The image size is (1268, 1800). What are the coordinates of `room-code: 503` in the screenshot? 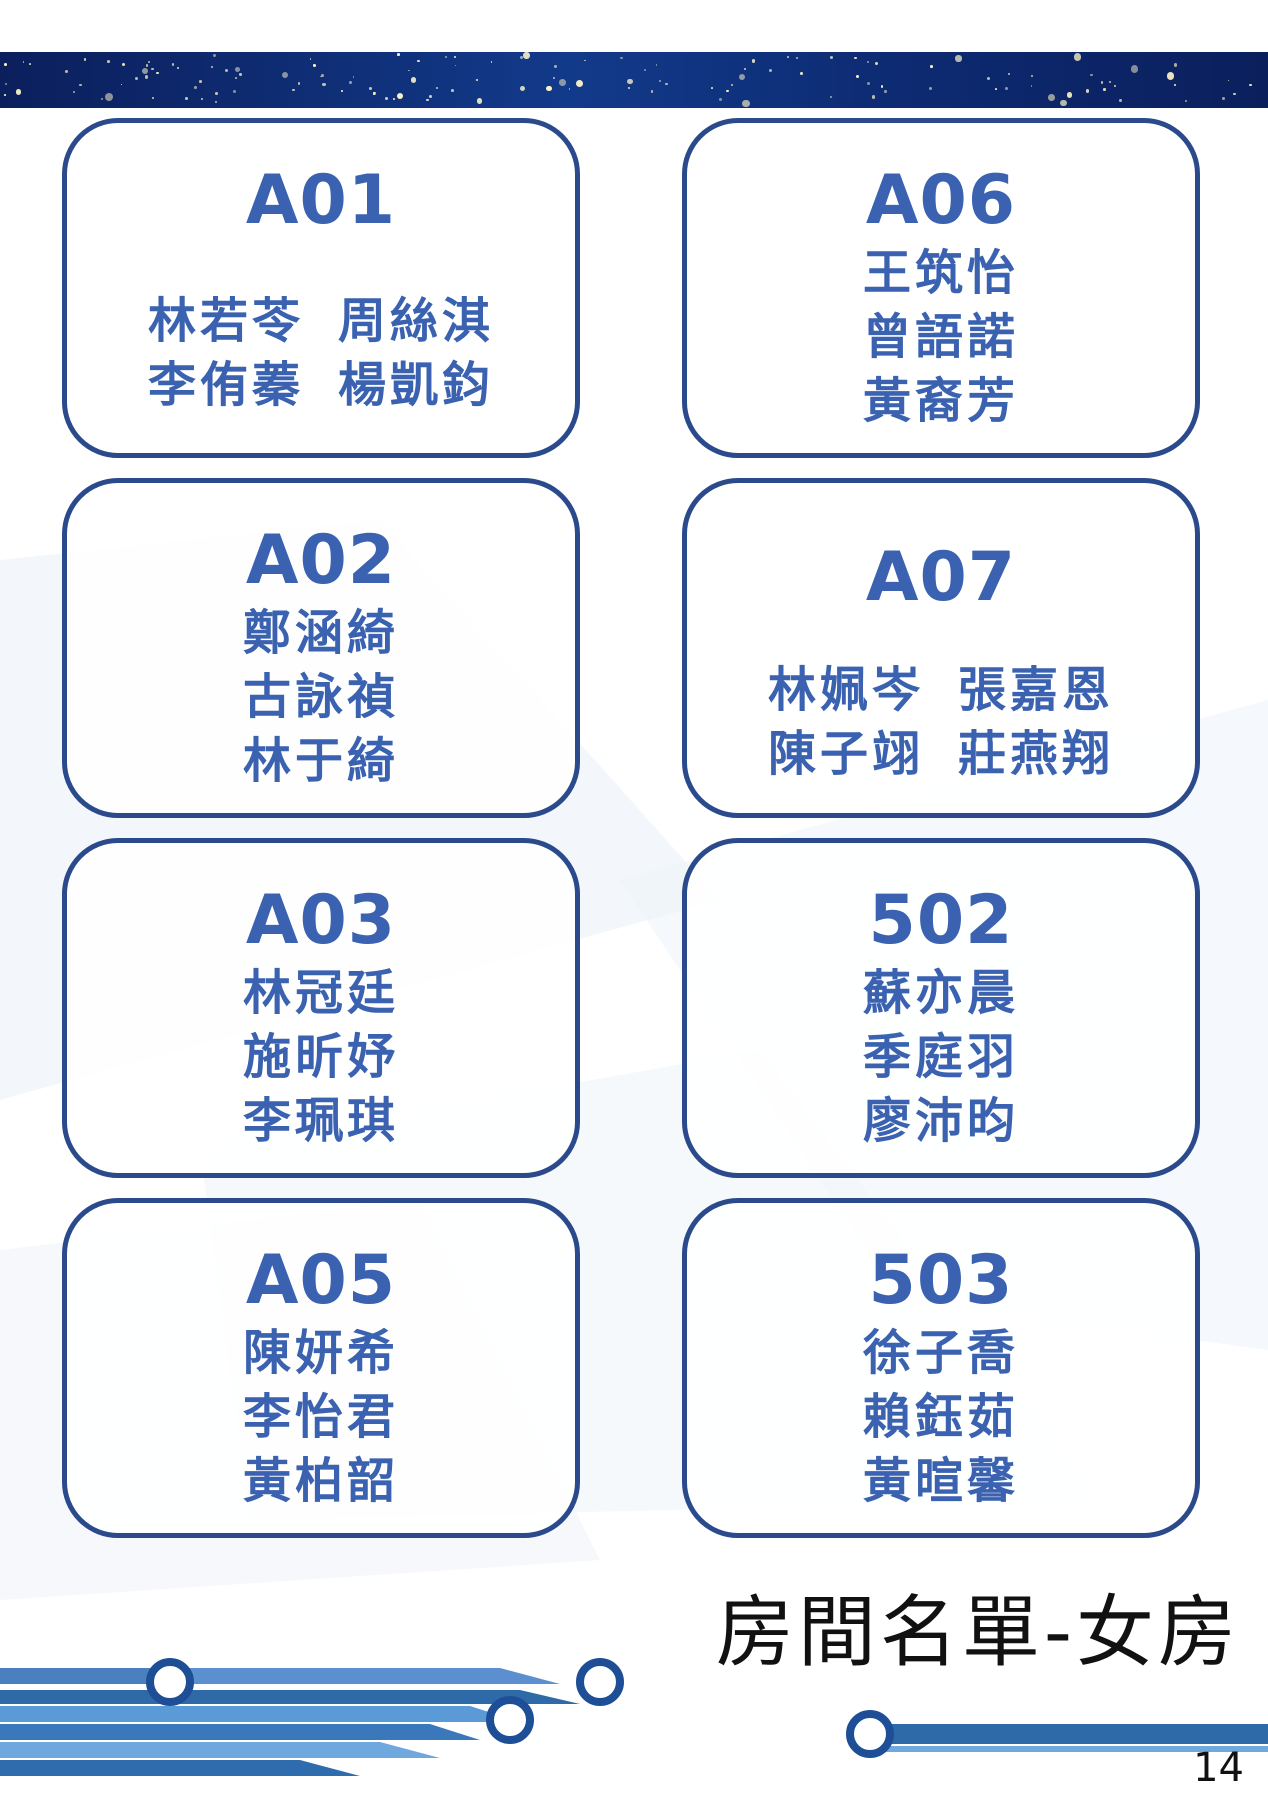 It's located at (941, 1280).